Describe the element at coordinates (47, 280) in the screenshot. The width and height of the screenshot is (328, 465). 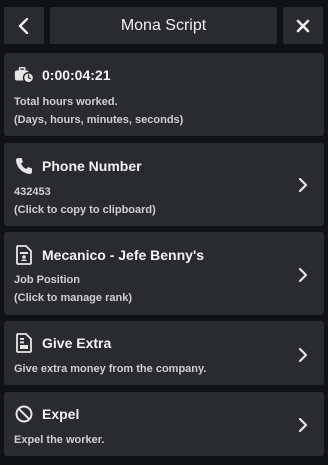
I see `job-position-label: Job Position` at that location.